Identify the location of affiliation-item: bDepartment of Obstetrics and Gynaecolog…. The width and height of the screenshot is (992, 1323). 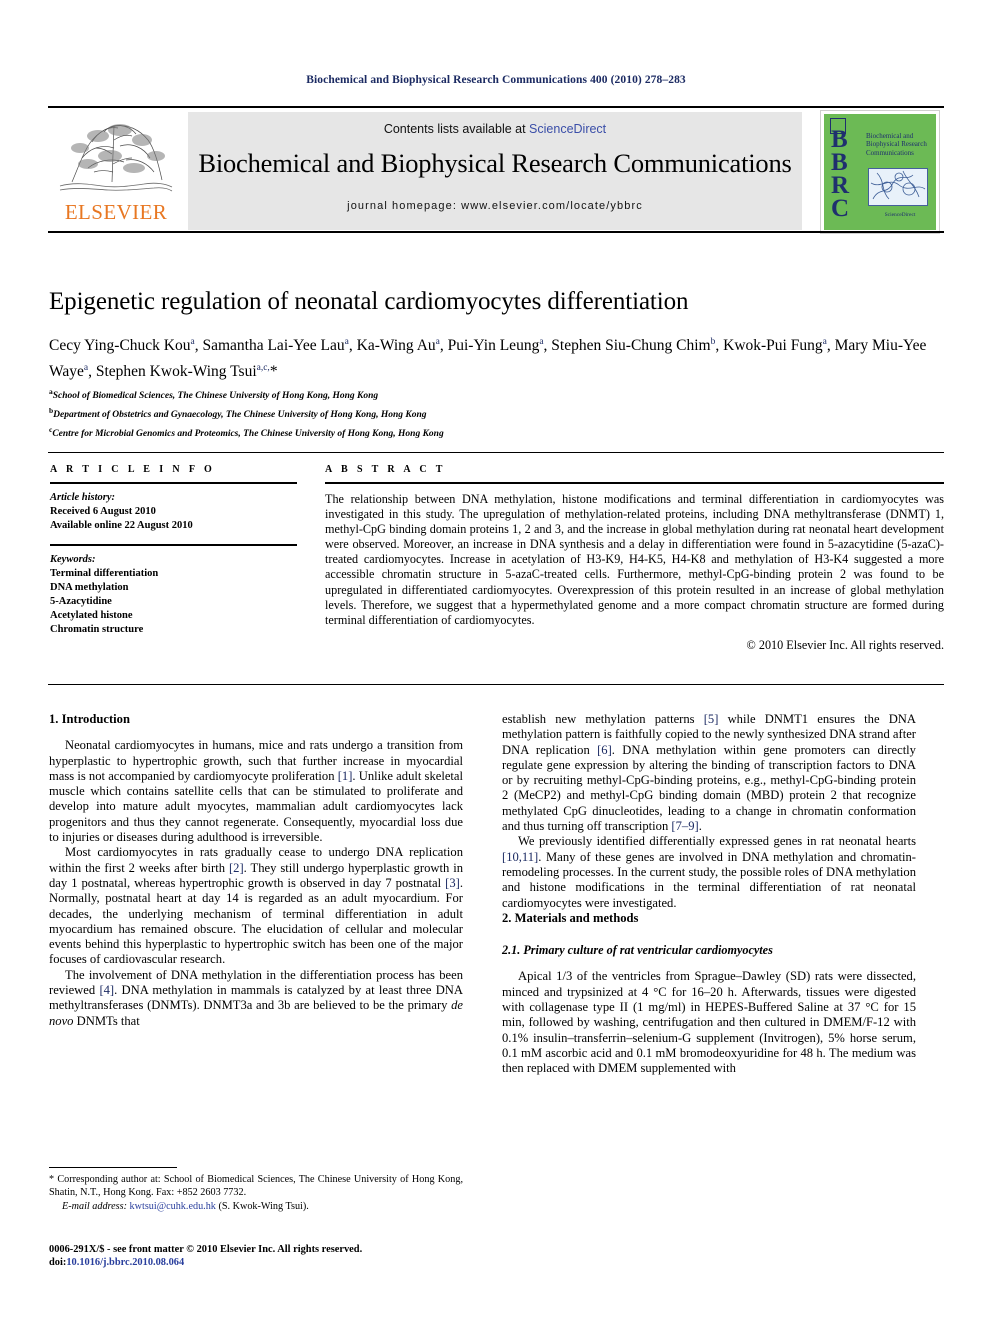
(238, 412).